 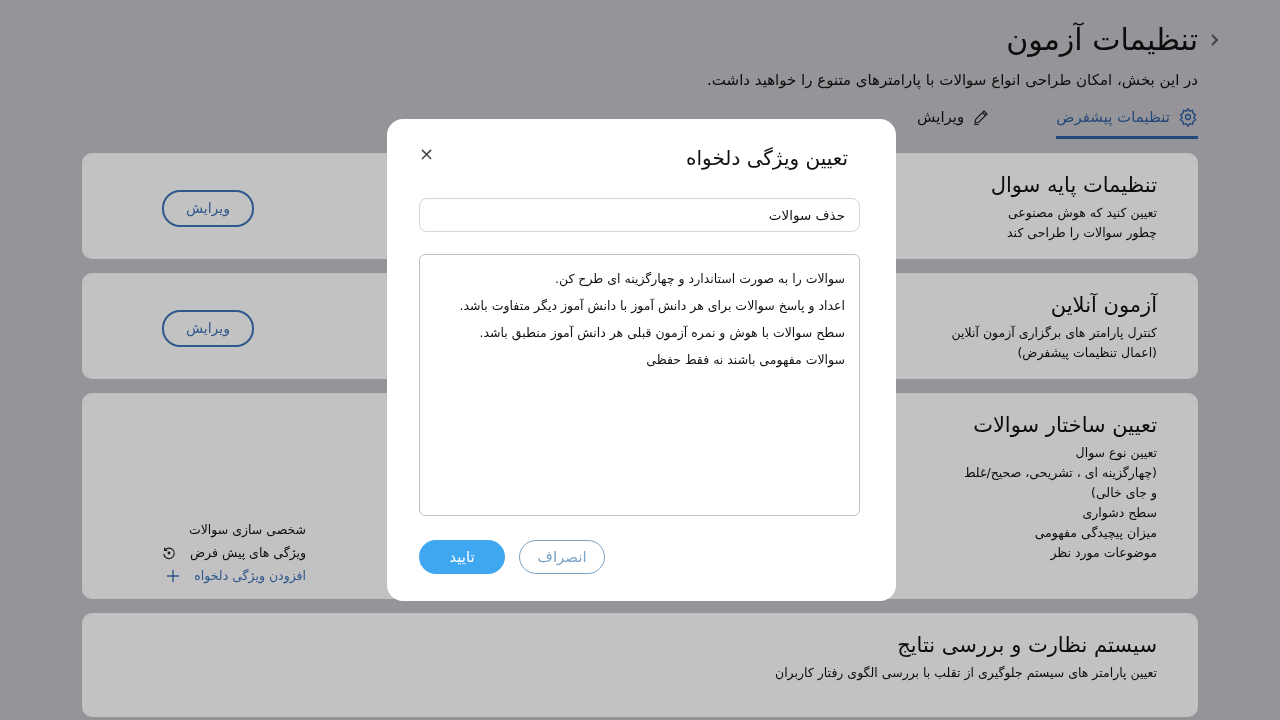 I want to click on card-description: تعیین نوع سوال, so click(x=1115, y=453).